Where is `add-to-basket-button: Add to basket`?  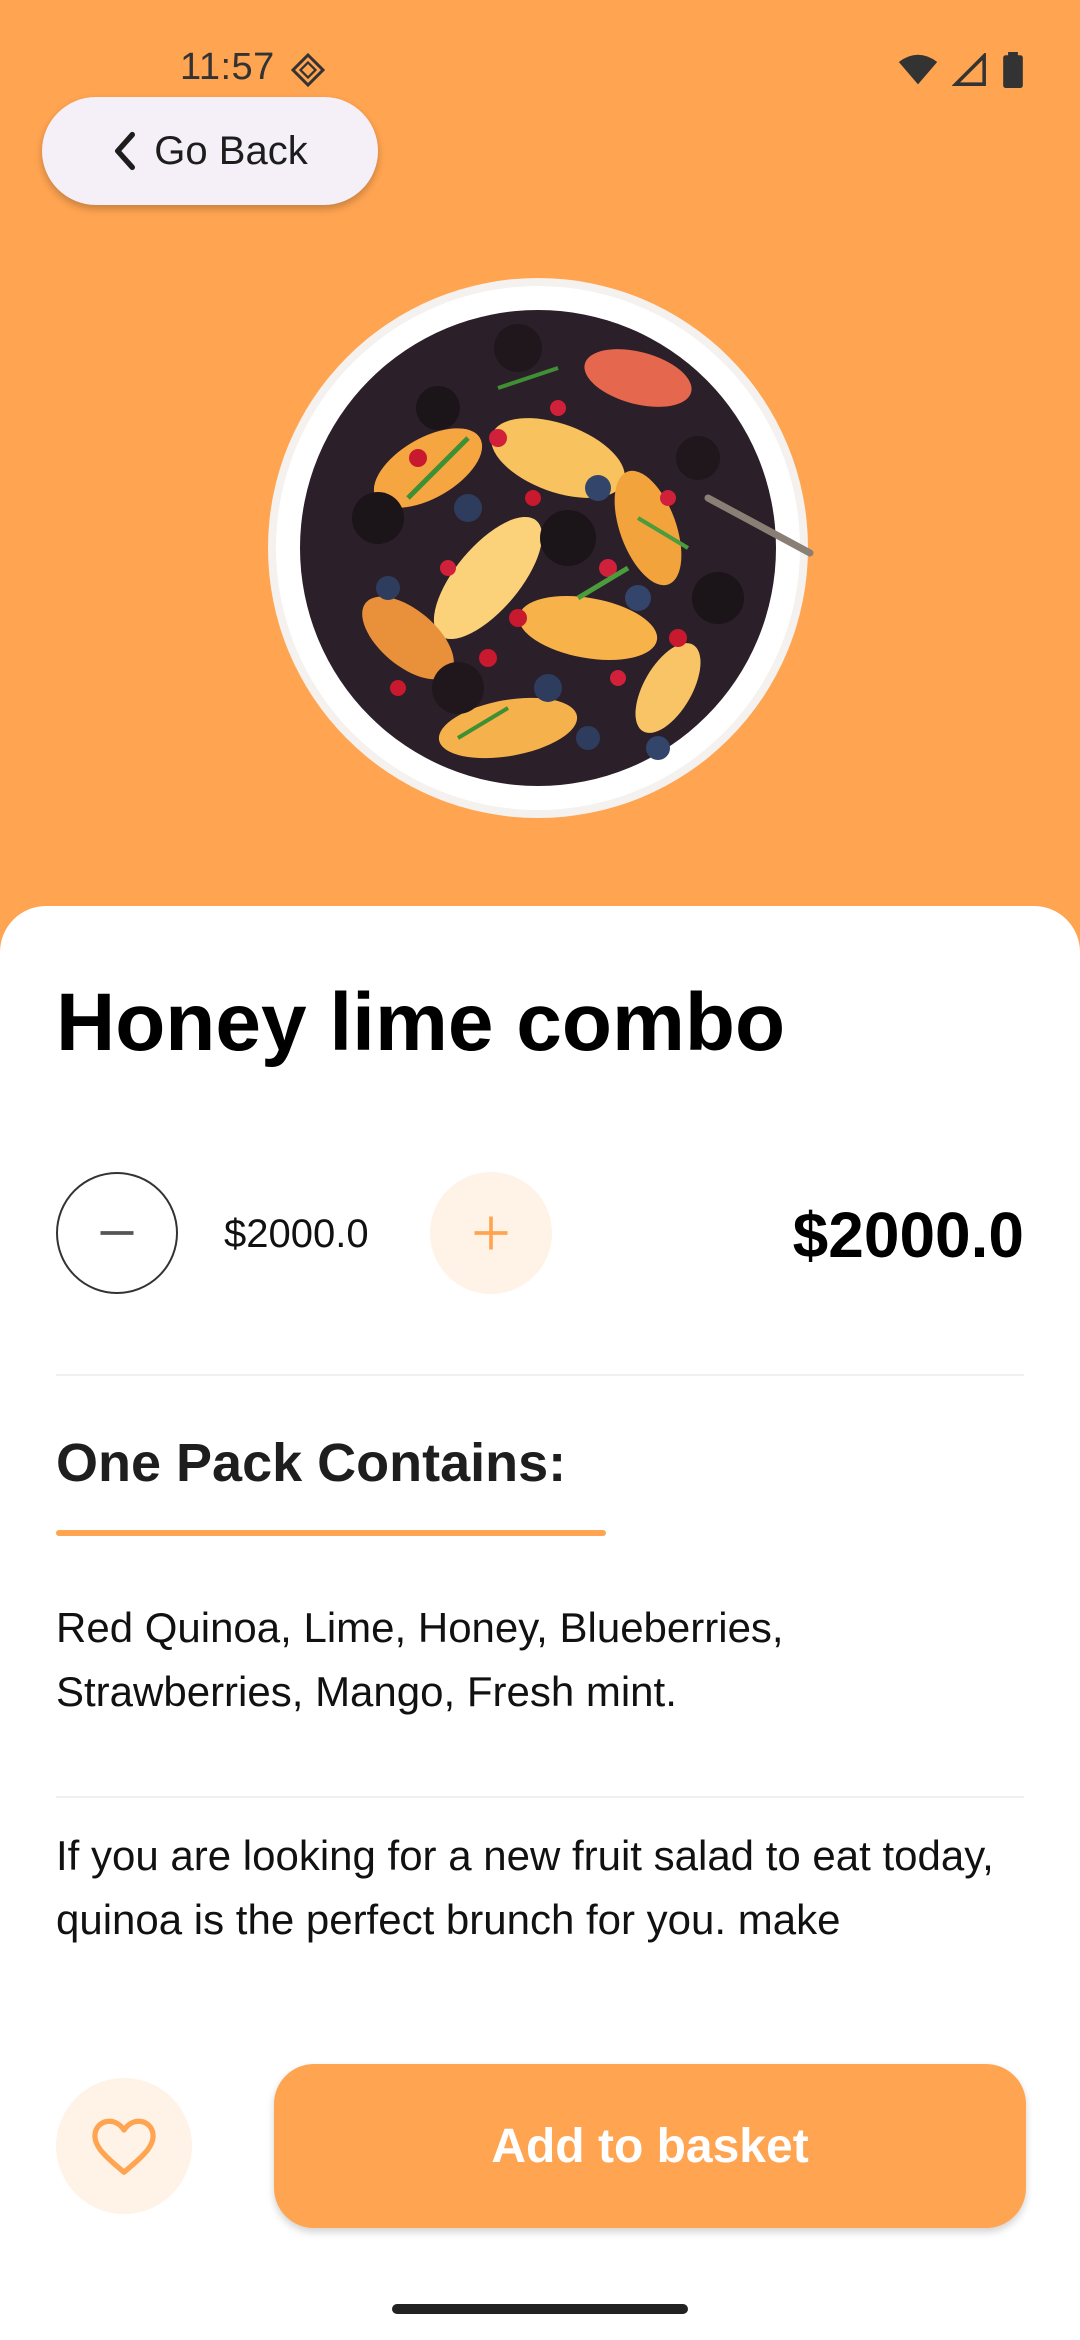
add-to-basket-button: Add to basket is located at coordinates (650, 2146).